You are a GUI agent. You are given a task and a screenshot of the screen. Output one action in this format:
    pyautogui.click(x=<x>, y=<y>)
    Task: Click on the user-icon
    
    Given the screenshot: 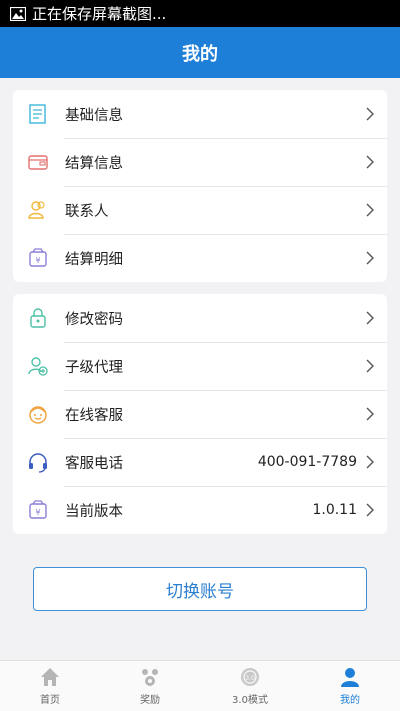 What is the action you would take?
    pyautogui.click(x=350, y=677)
    